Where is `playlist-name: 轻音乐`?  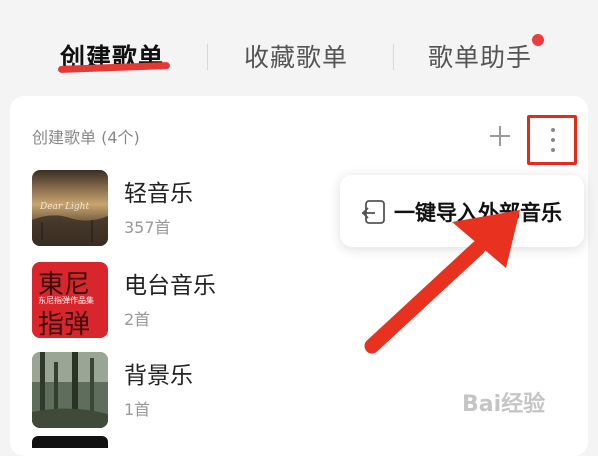 playlist-name: 轻音乐 is located at coordinates (158, 194).